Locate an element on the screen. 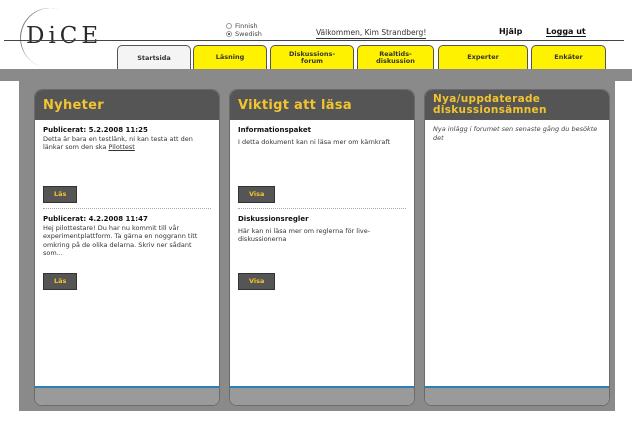 Image resolution: width=632 pixels, height=428 pixels. finnish-label: Finnish is located at coordinates (246, 26).